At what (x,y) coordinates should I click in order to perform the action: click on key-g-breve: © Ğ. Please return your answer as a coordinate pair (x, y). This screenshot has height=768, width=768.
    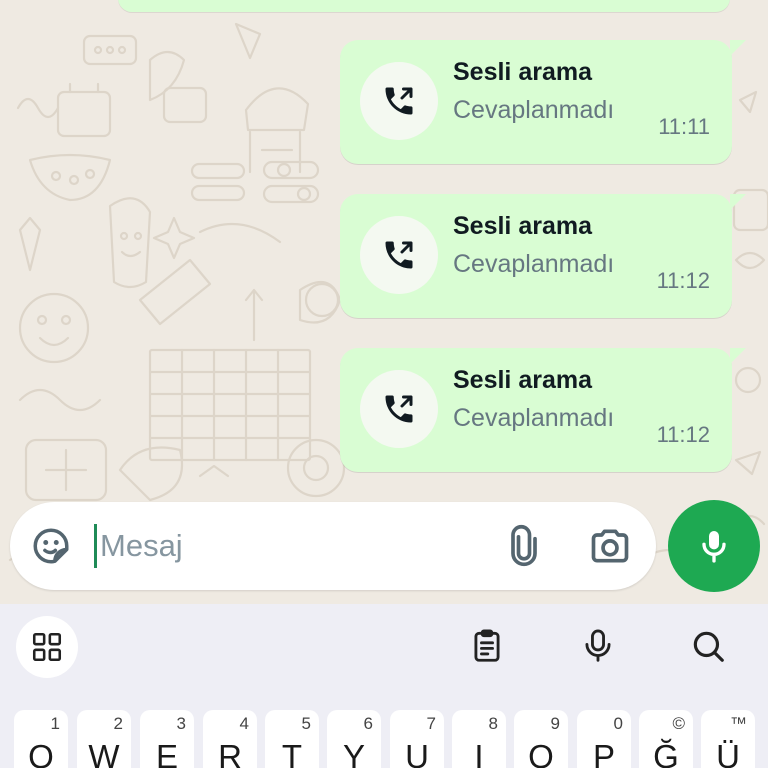
    Looking at the image, I should click on (666, 739).